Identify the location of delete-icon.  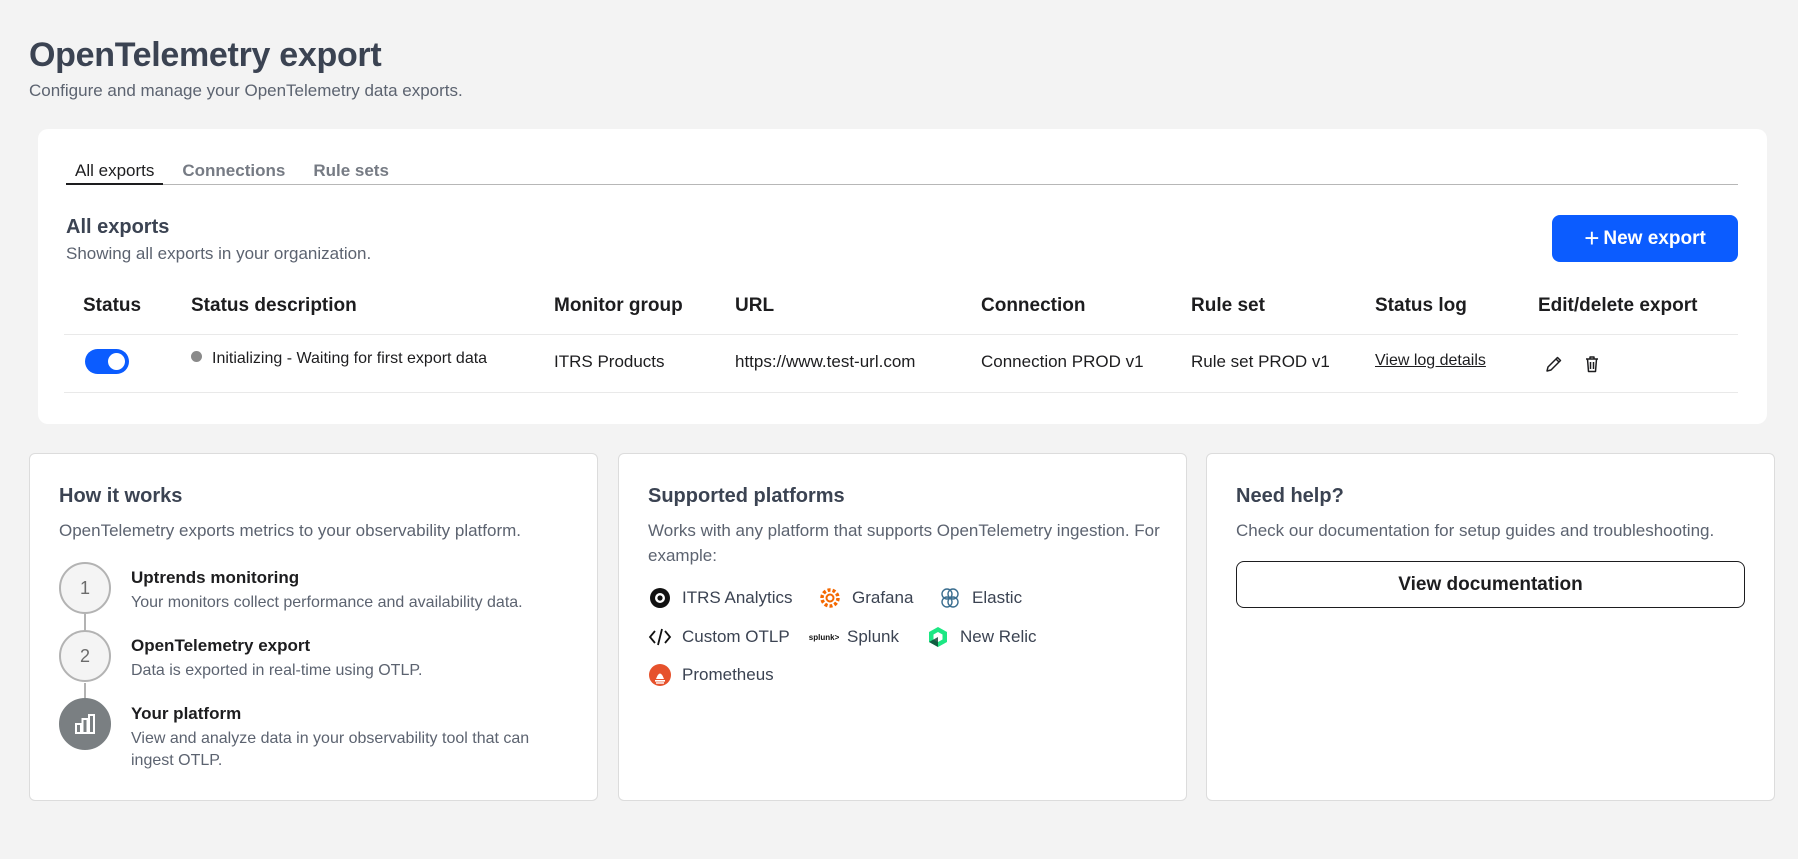
(1592, 364).